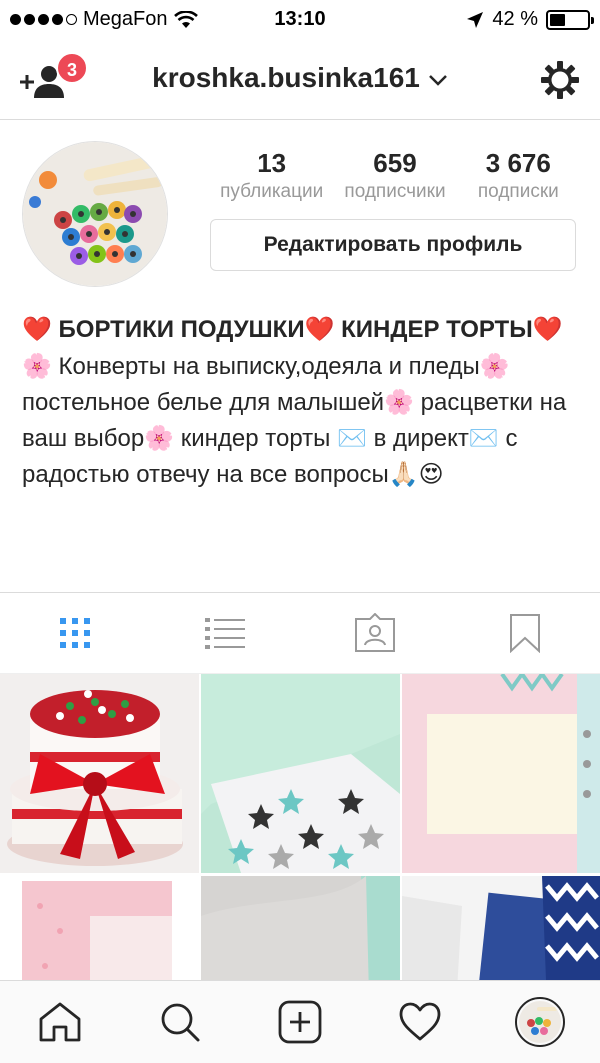 This screenshot has width=600, height=1063. I want to click on profile-view-tabs, so click(300, 633).